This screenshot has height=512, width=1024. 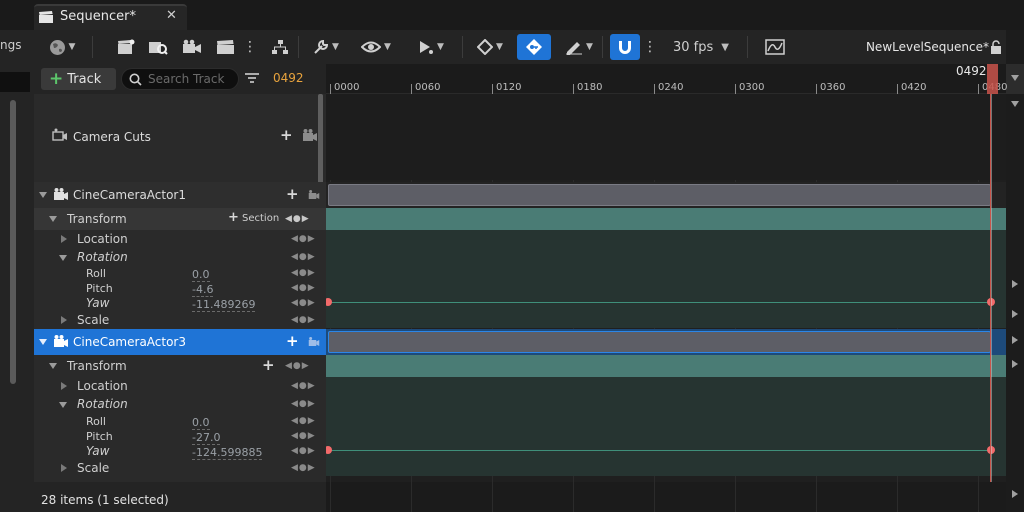 What do you see at coordinates (226, 47) in the screenshot?
I see `render-clapper-button` at bounding box center [226, 47].